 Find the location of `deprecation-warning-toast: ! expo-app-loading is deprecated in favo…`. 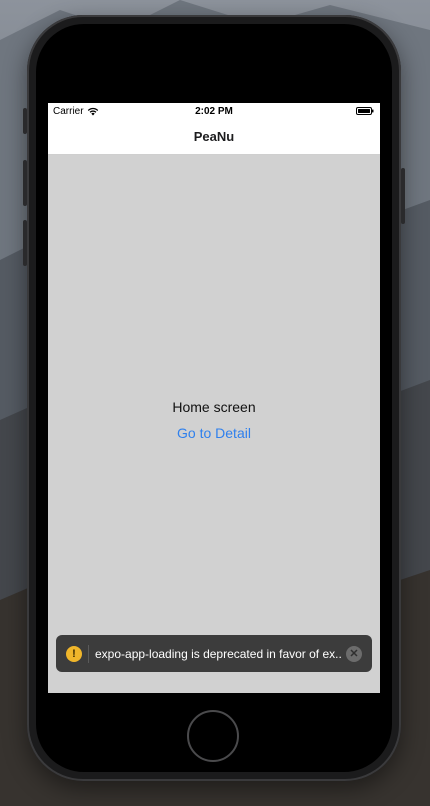

deprecation-warning-toast: ! expo-app-loading is deprecated in favo… is located at coordinates (214, 653).